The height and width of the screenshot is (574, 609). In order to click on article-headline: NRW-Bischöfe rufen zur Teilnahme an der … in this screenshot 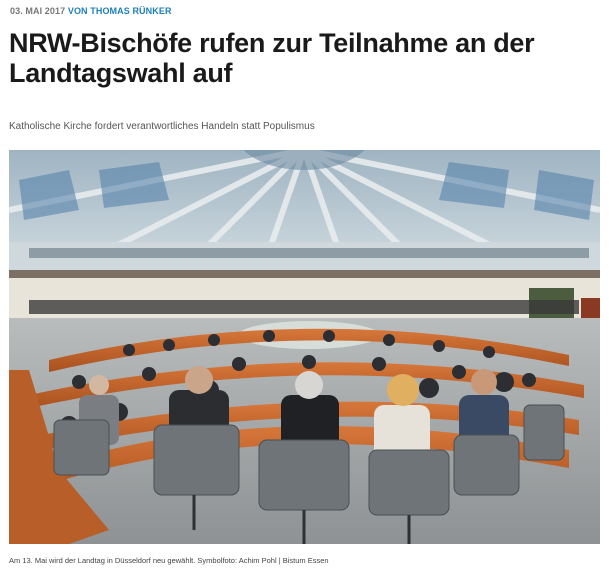, I will do `click(272, 58)`.